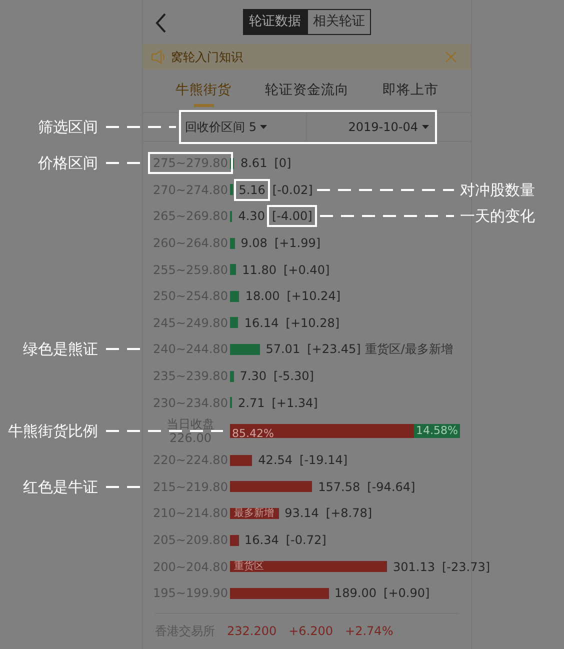 This screenshot has height=649, width=564. I want to click on daily-change: [-94.64], so click(391, 486).